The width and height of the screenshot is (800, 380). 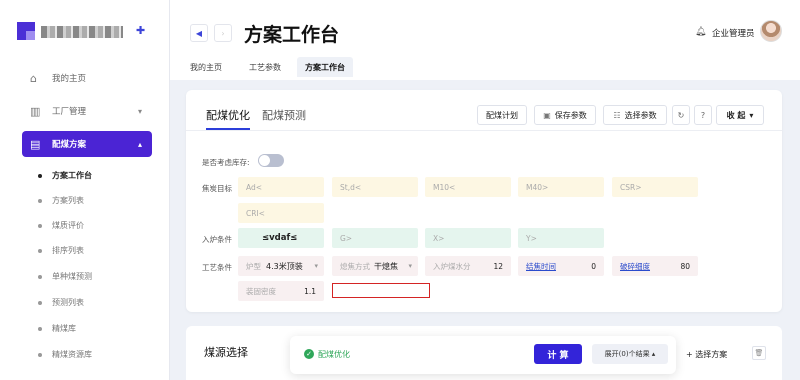 I want to click on sidebar-subitem-single-predict: 单种煤预测, so click(x=65, y=276).